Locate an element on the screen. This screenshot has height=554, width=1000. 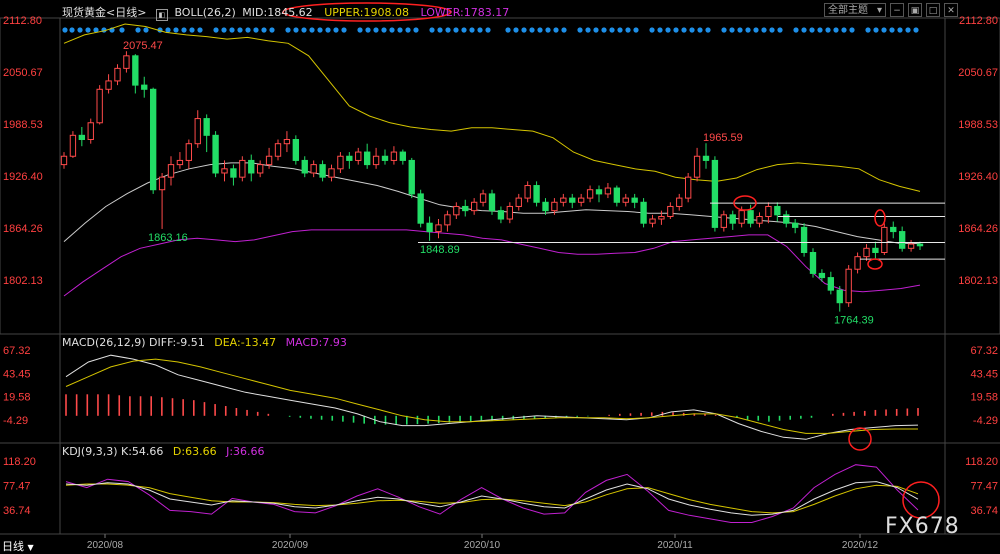
close-icon: ✕ is located at coordinates (951, 10).